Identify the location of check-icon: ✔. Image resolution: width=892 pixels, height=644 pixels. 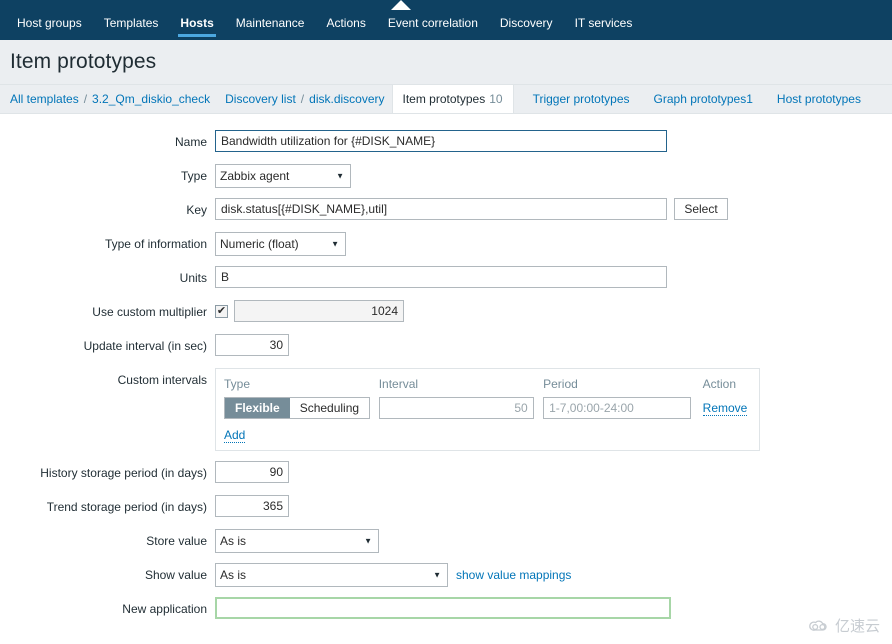
(221, 310).